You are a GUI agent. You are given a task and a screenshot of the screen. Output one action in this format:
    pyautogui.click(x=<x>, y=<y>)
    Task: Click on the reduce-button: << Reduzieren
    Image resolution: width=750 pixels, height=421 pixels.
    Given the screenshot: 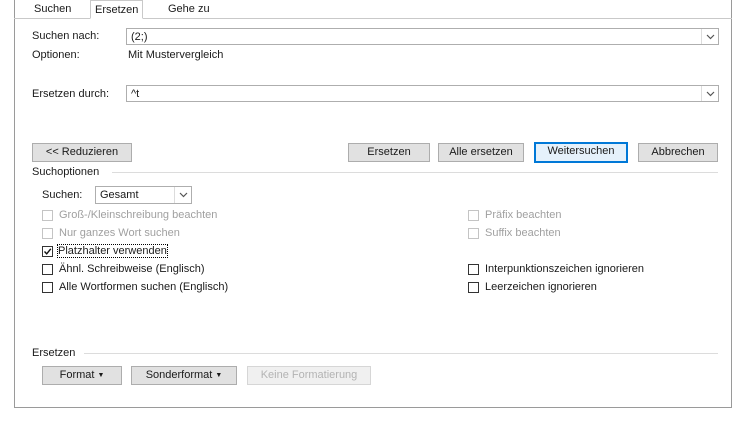 What is the action you would take?
    pyautogui.click(x=82, y=152)
    